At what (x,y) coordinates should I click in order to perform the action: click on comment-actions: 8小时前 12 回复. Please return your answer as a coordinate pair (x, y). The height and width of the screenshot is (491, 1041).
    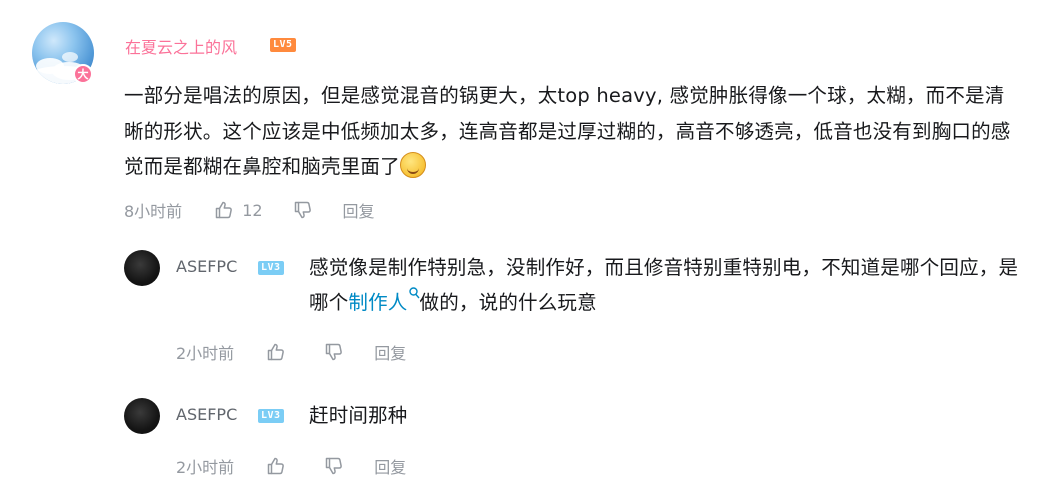
    Looking at the image, I should click on (249, 210).